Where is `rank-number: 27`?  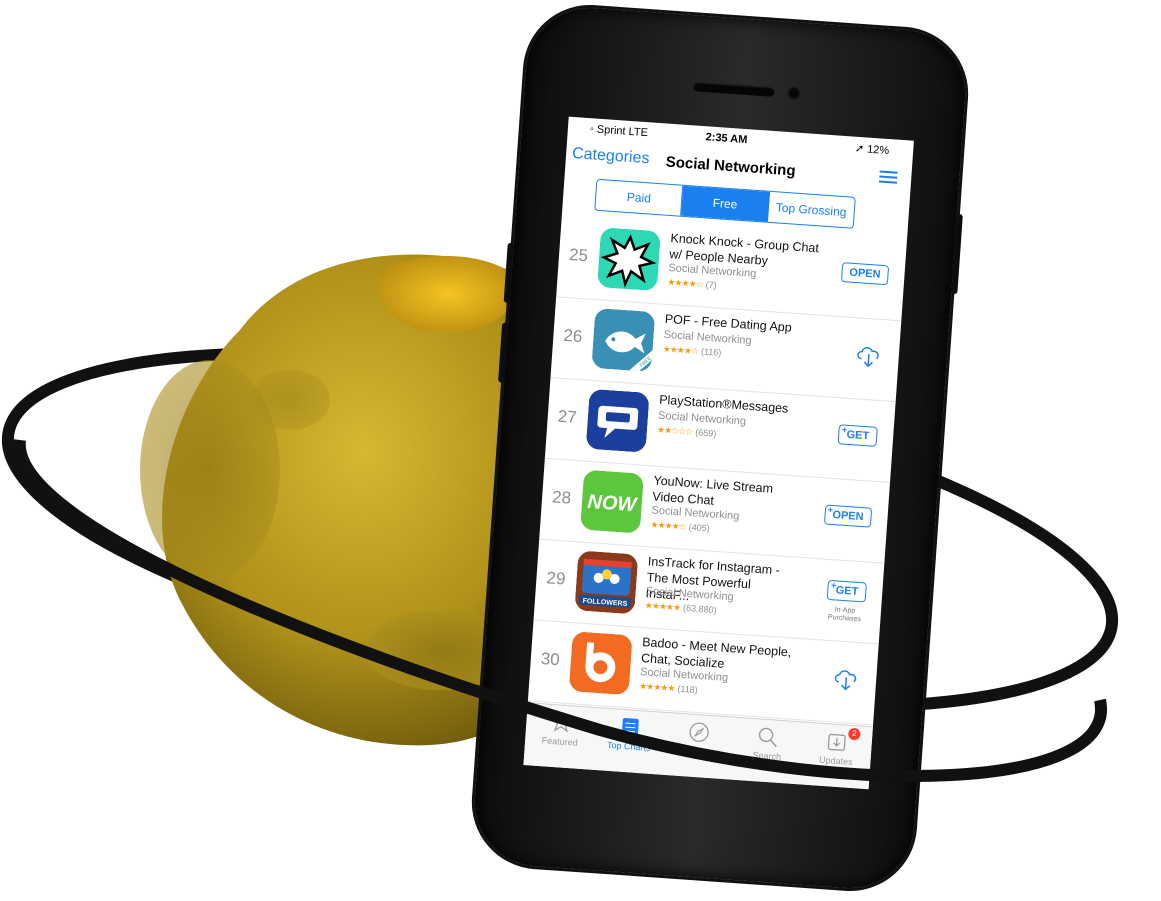 rank-number: 27 is located at coordinates (567, 416).